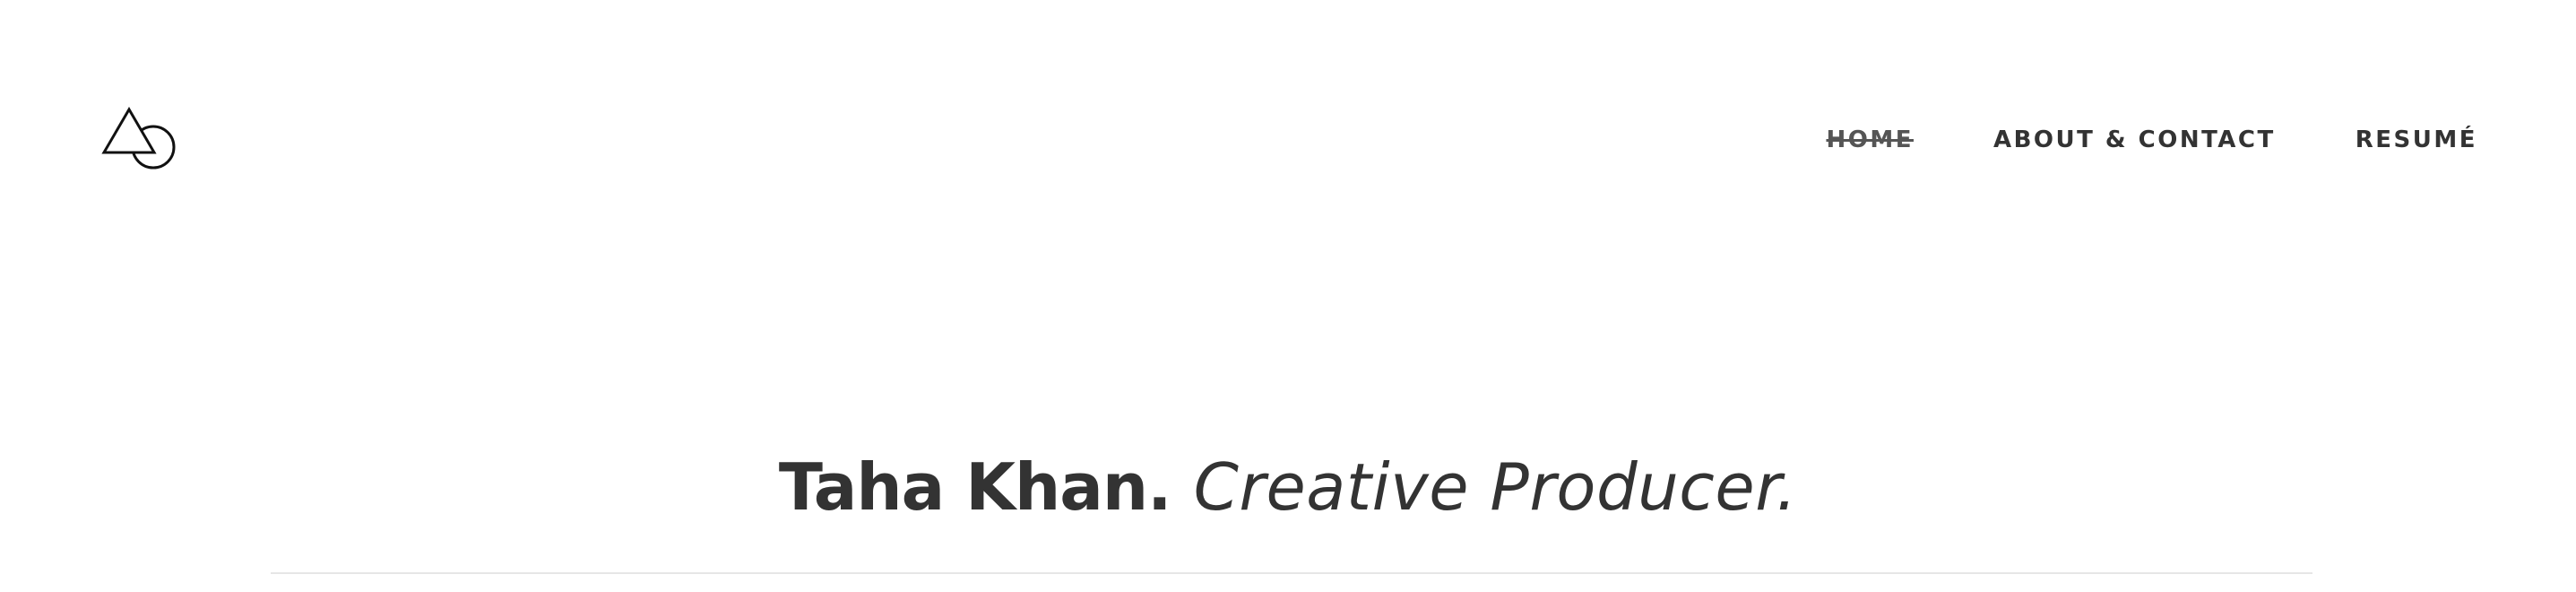 This screenshot has width=2576, height=592. What do you see at coordinates (1291, 573) in the screenshot?
I see `content-divider` at bounding box center [1291, 573].